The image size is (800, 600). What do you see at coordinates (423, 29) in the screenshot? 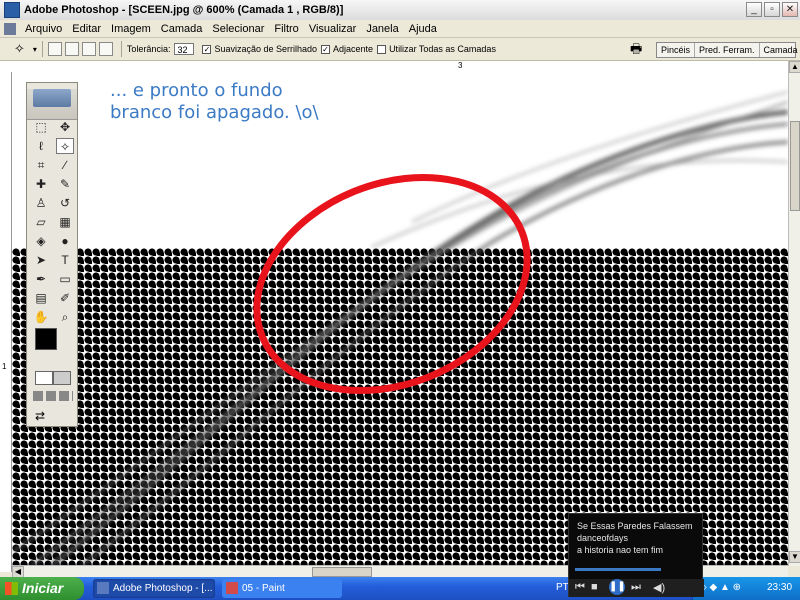
I see `menu-ajuda: Ajuda` at bounding box center [423, 29].